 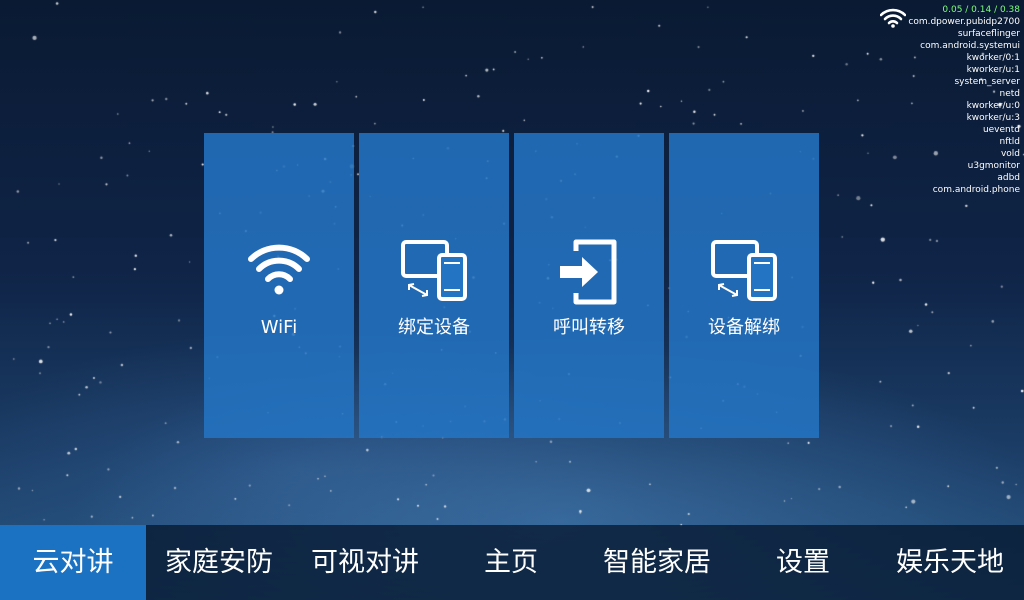 I want to click on process-name: nftld, so click(x=1009, y=142).